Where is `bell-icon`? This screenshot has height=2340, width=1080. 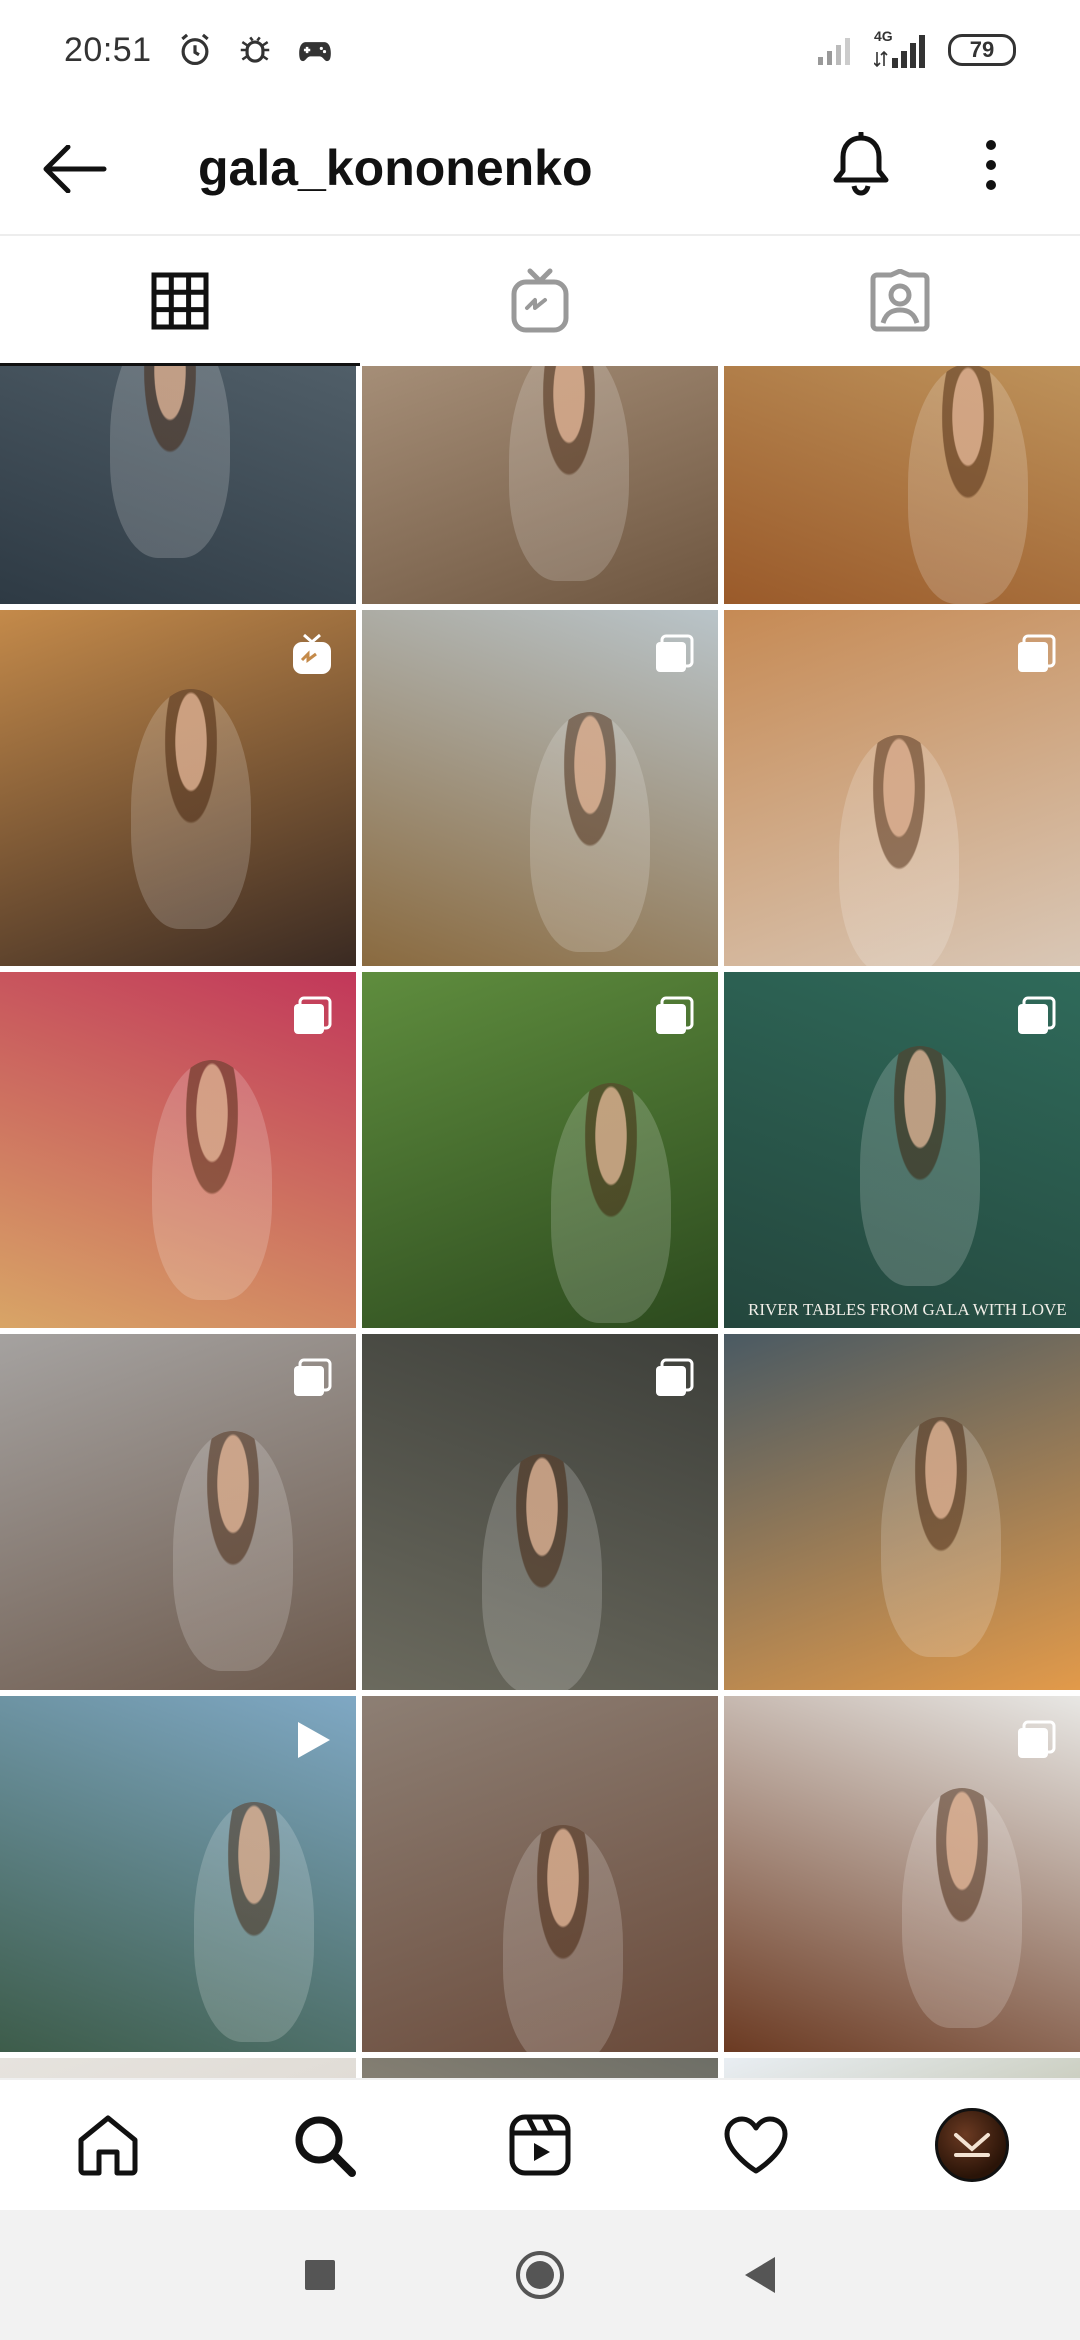
bell-icon is located at coordinates (861, 164).